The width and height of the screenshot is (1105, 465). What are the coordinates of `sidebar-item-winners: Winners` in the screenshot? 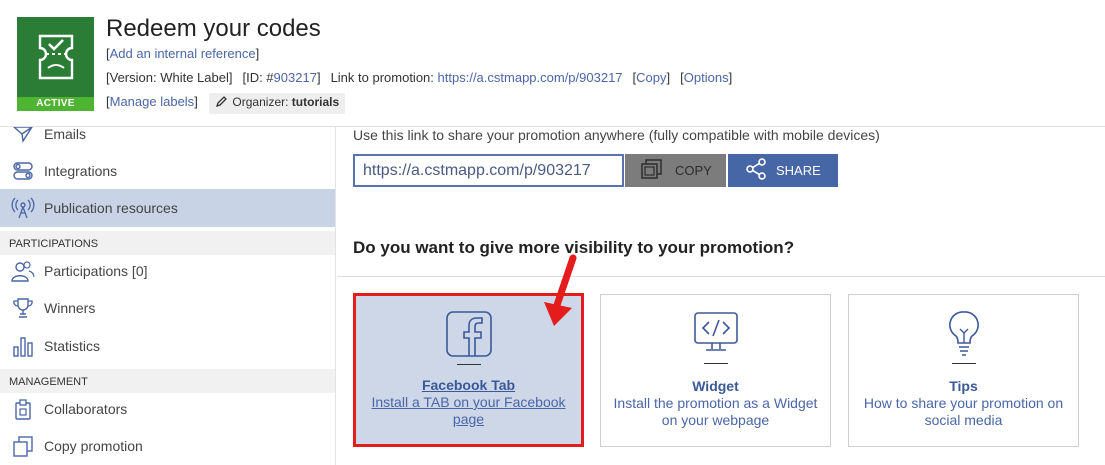 It's located at (167, 308).